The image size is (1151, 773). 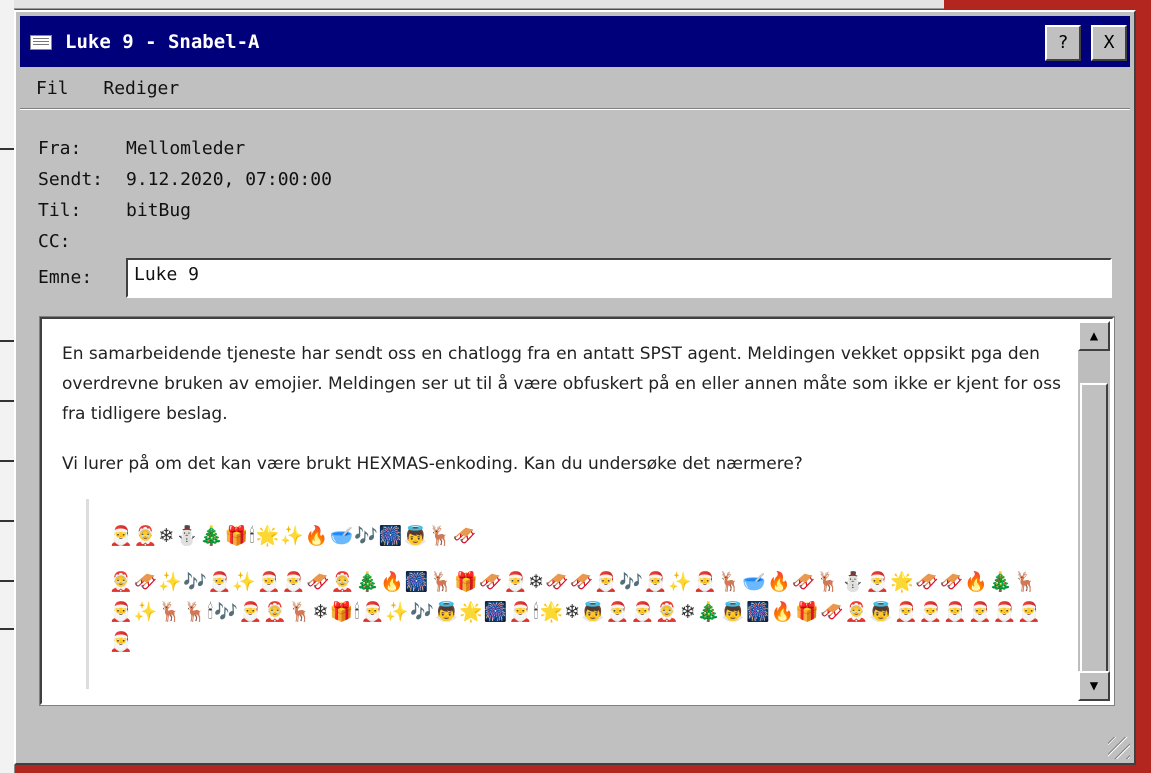 What do you see at coordinates (71, 179) in the screenshot?
I see `sent-label: Sendt:` at bounding box center [71, 179].